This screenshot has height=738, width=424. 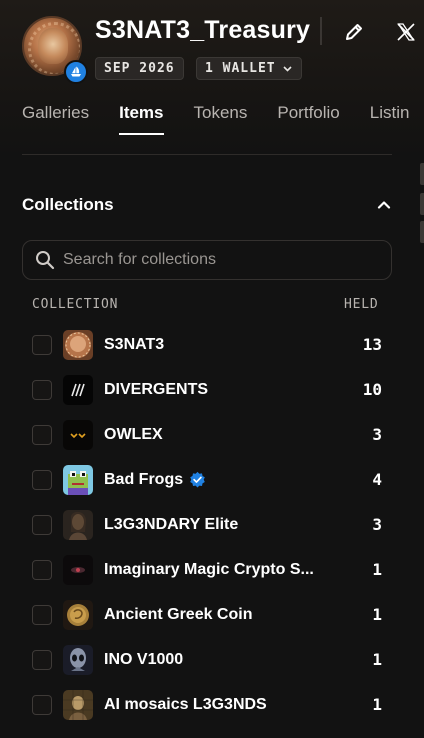 I want to click on edit-profile-button, so click(x=354, y=32).